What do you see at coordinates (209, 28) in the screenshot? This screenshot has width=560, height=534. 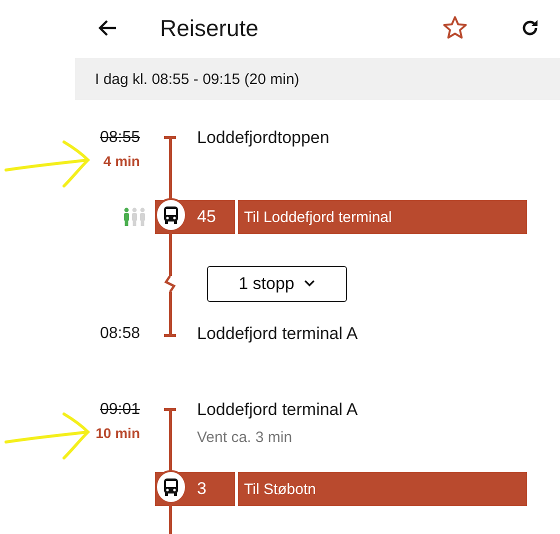 I see `page-title: Reiserute` at bounding box center [209, 28].